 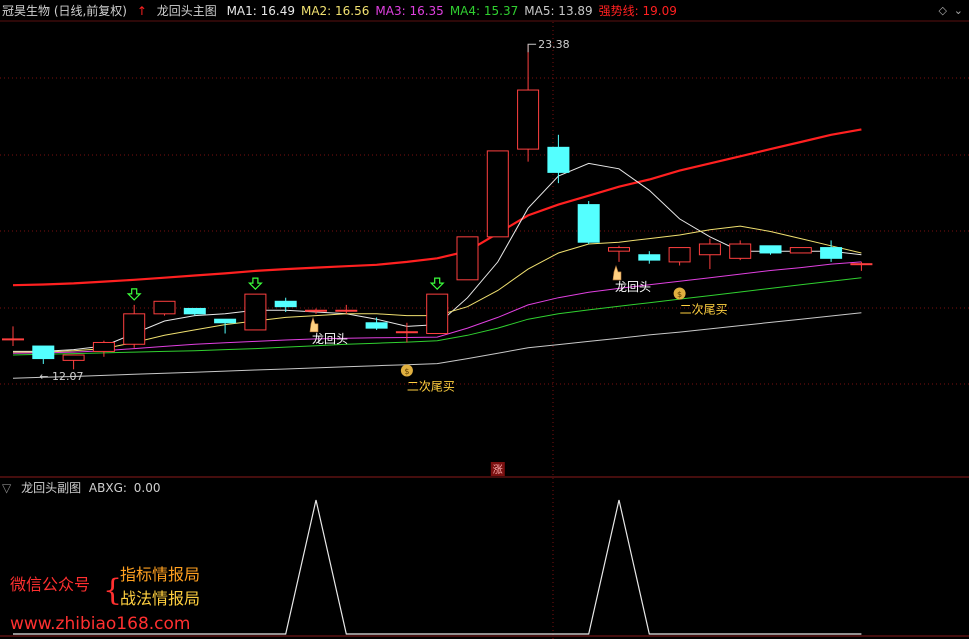 What do you see at coordinates (141, 11) in the screenshot?
I see `up-arrow-icon: ↑` at bounding box center [141, 11].